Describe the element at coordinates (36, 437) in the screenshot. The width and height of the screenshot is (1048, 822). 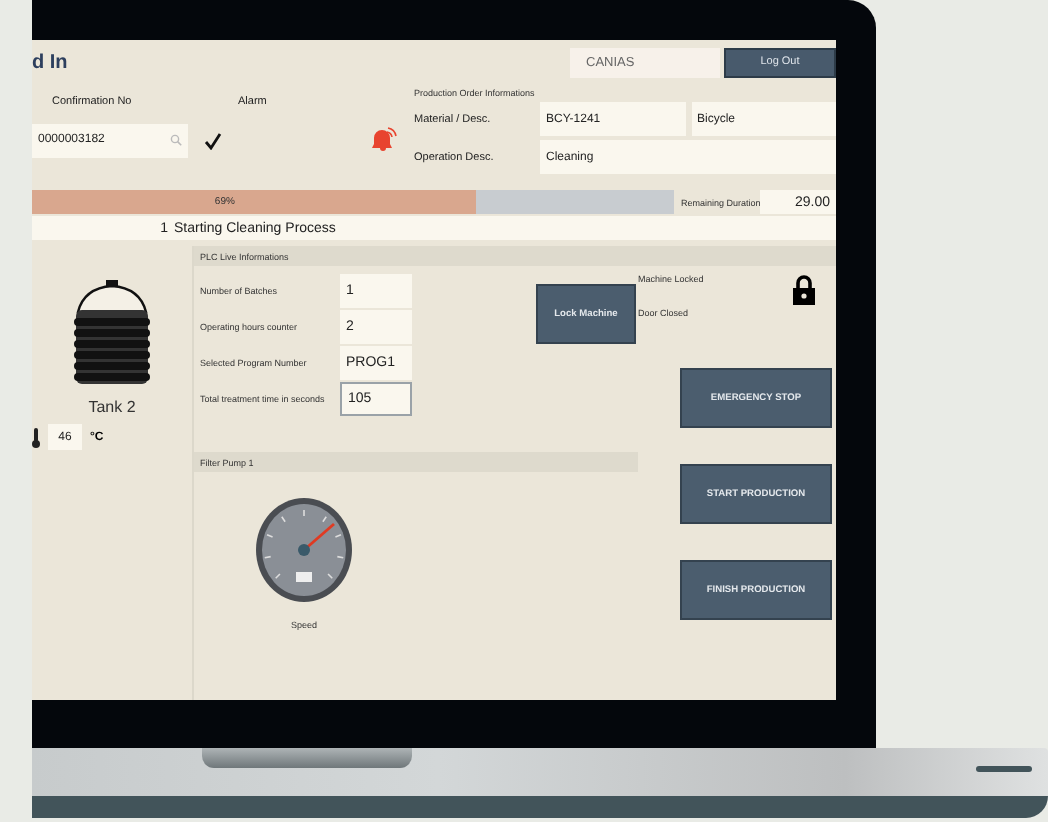
I see `thermometer-icon` at that location.